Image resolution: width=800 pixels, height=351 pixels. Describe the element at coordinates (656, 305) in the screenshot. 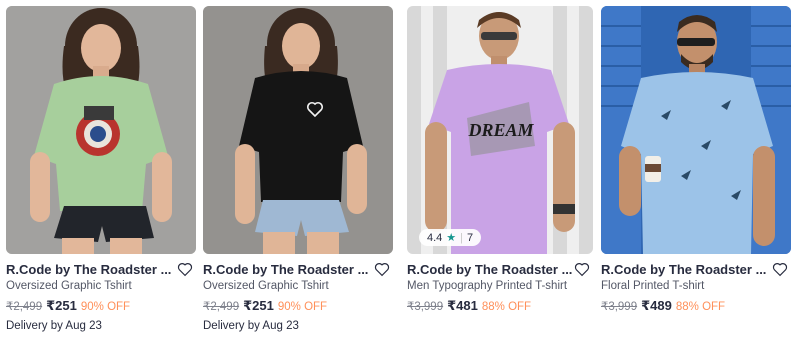

I see `product-price: ₹489` at that location.